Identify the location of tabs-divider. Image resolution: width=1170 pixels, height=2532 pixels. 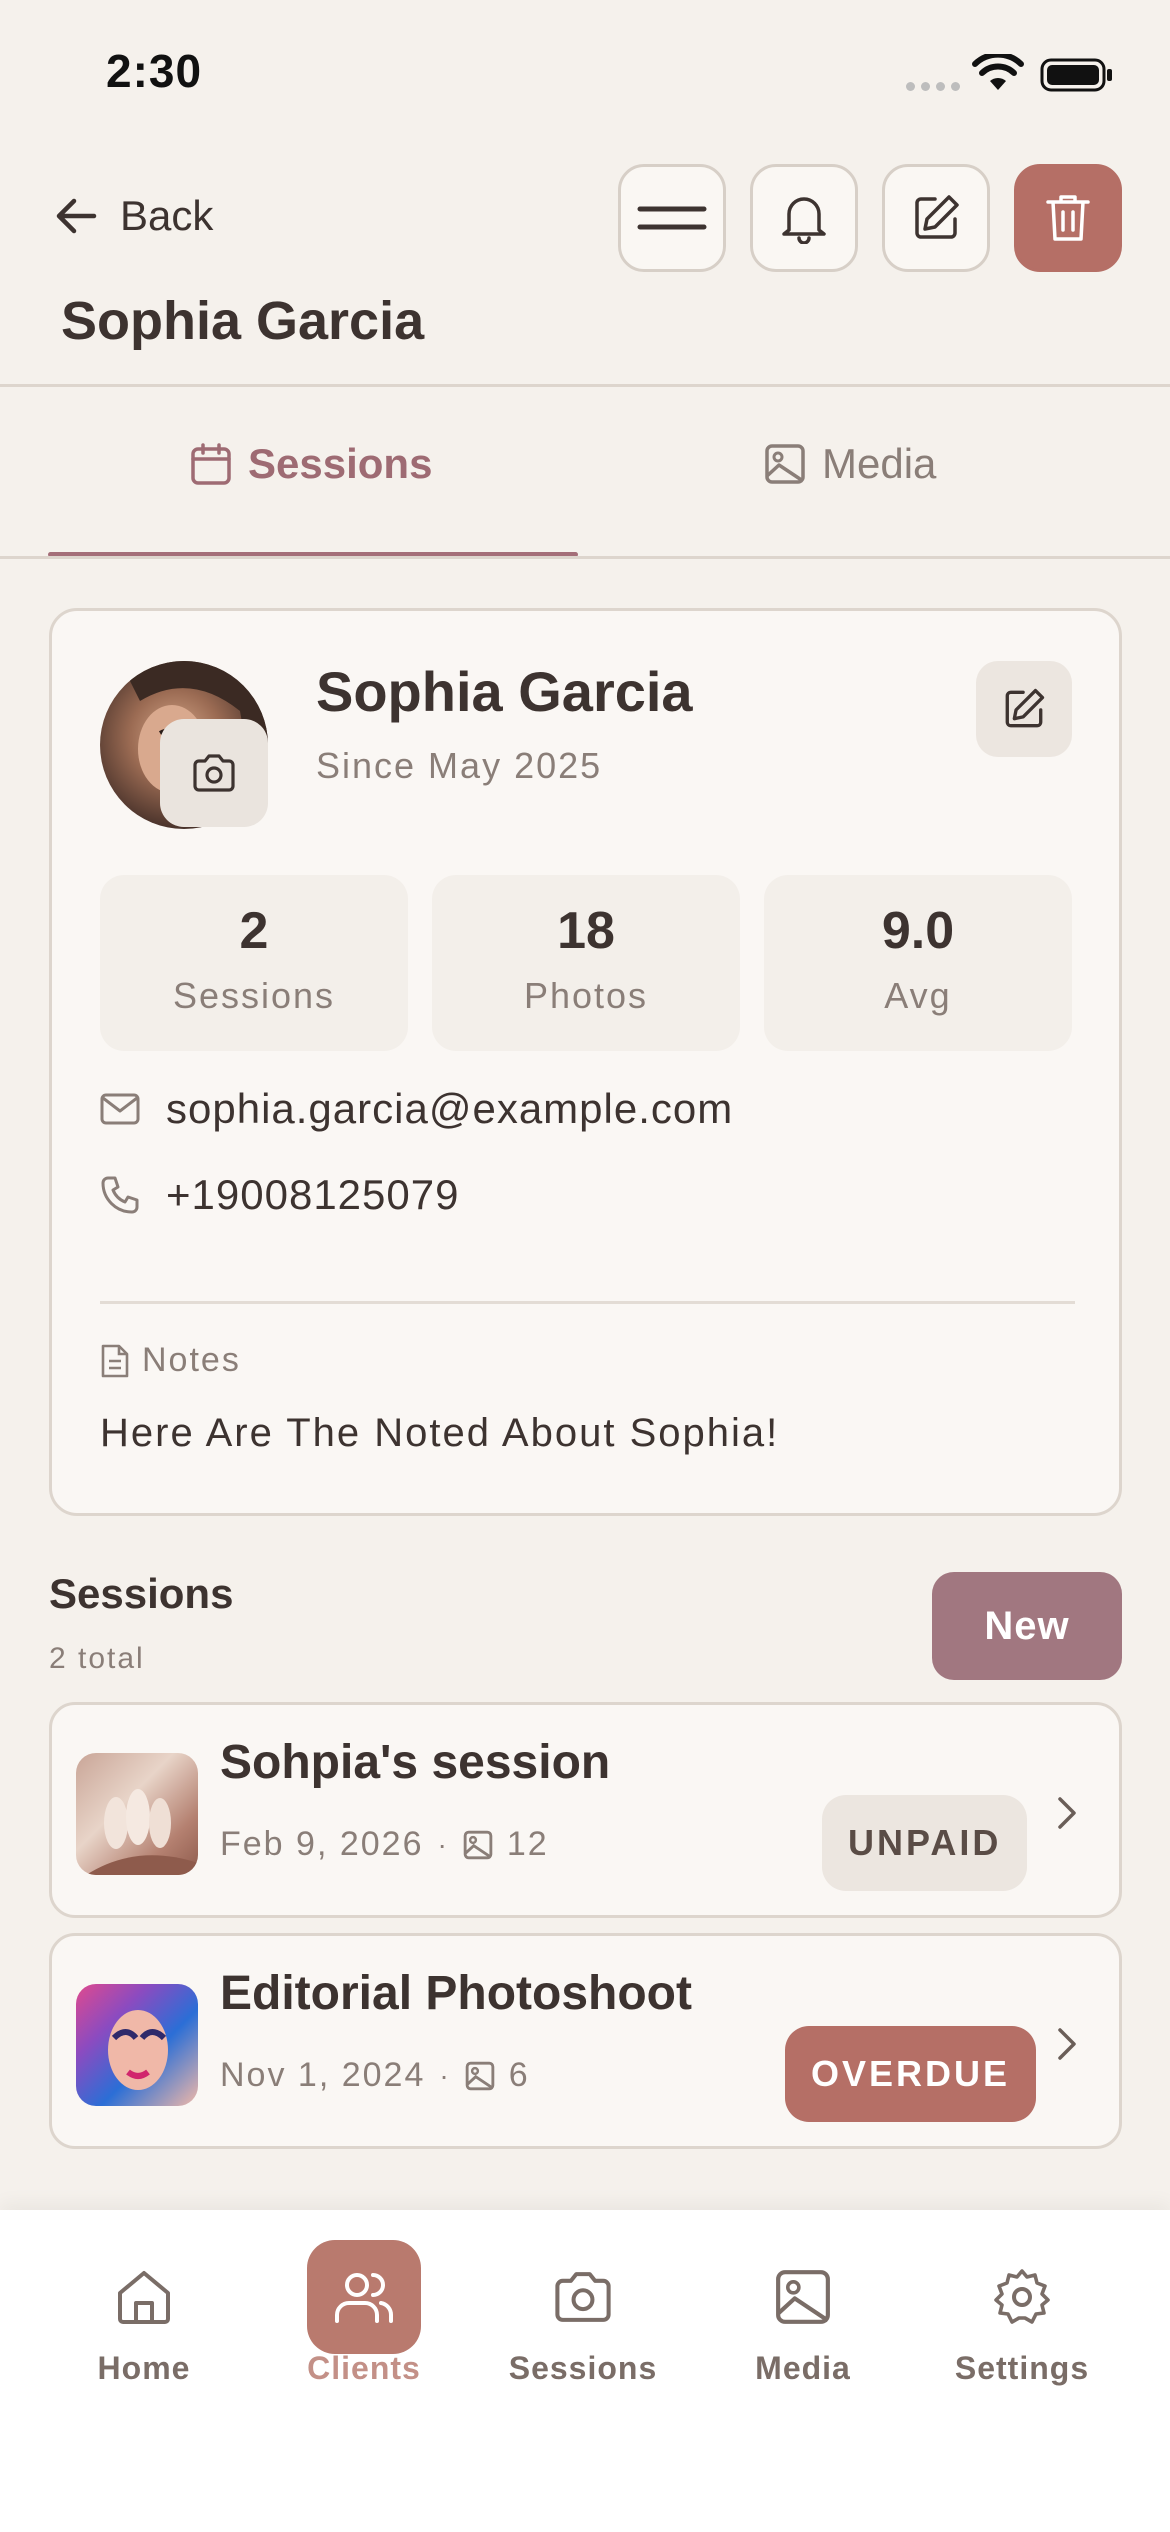
(585, 557).